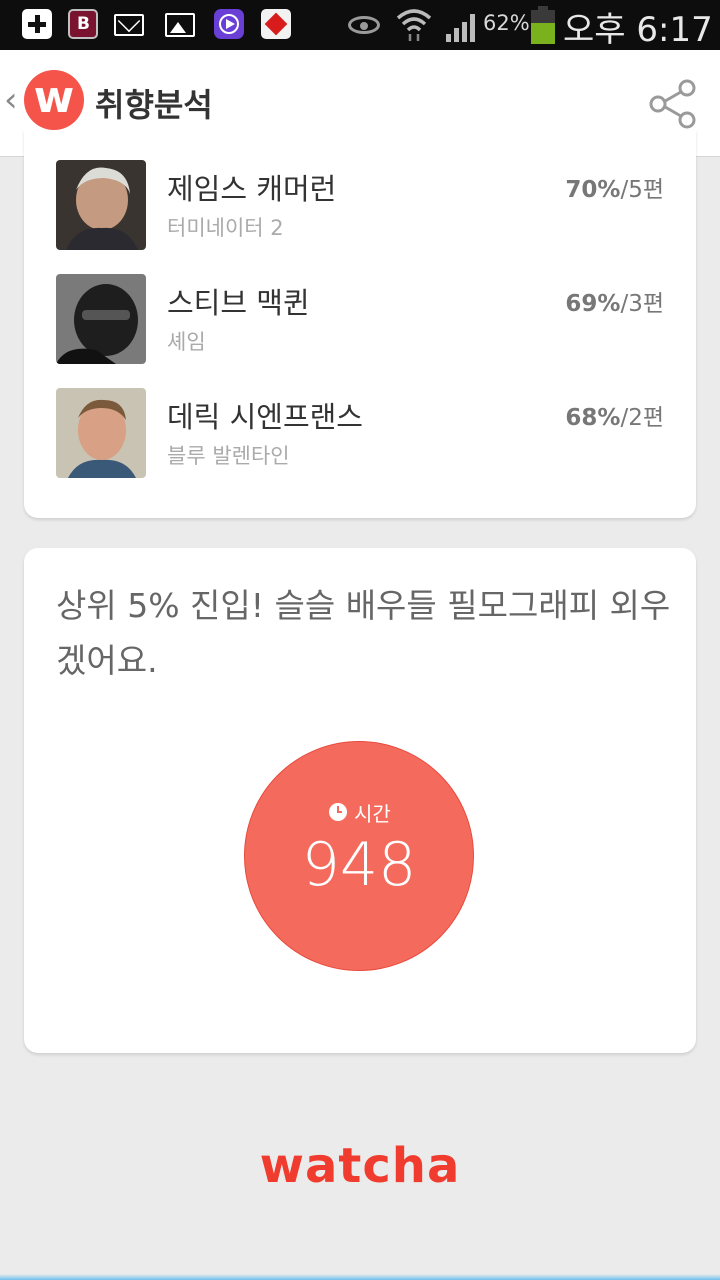 The image size is (720, 1280). What do you see at coordinates (338, 812) in the screenshot?
I see `clock-icon` at bounding box center [338, 812].